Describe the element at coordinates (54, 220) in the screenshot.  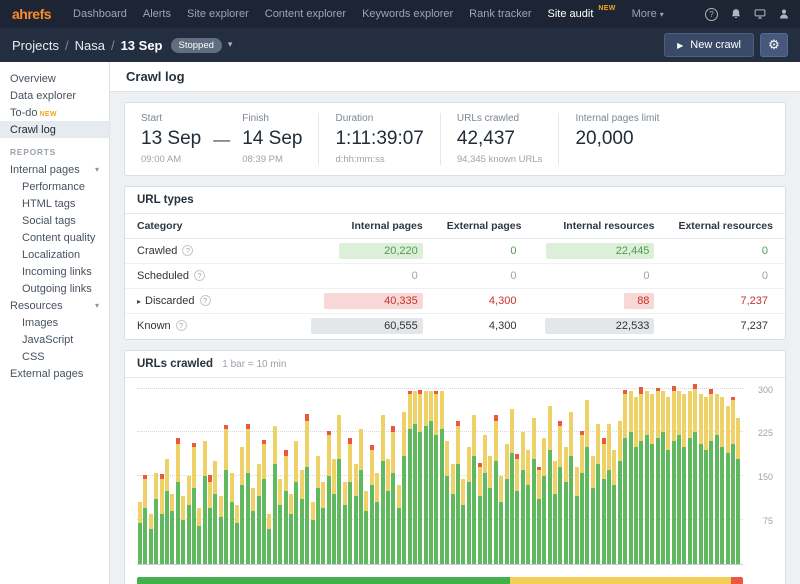
I see `sidebar-item-social-tags: Social tags` at that location.